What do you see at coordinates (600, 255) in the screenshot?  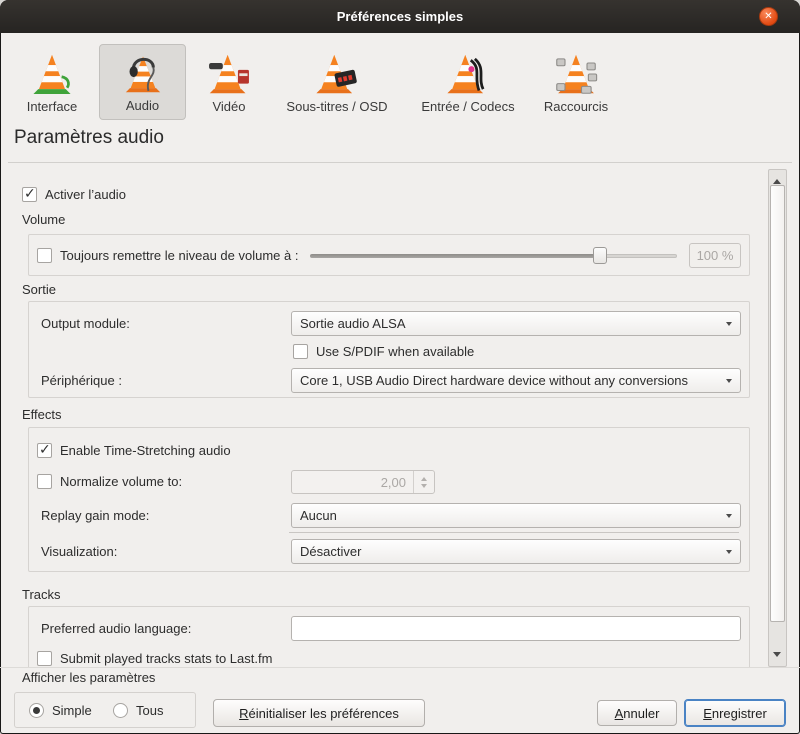 I see `volume-slider-handle` at bounding box center [600, 255].